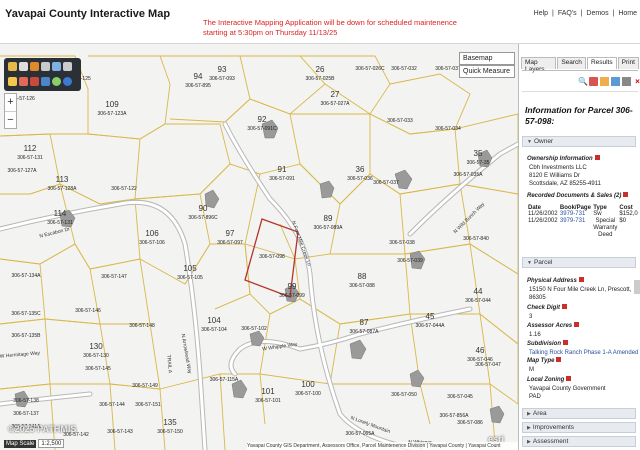  I want to click on export-icon, so click(615, 81).